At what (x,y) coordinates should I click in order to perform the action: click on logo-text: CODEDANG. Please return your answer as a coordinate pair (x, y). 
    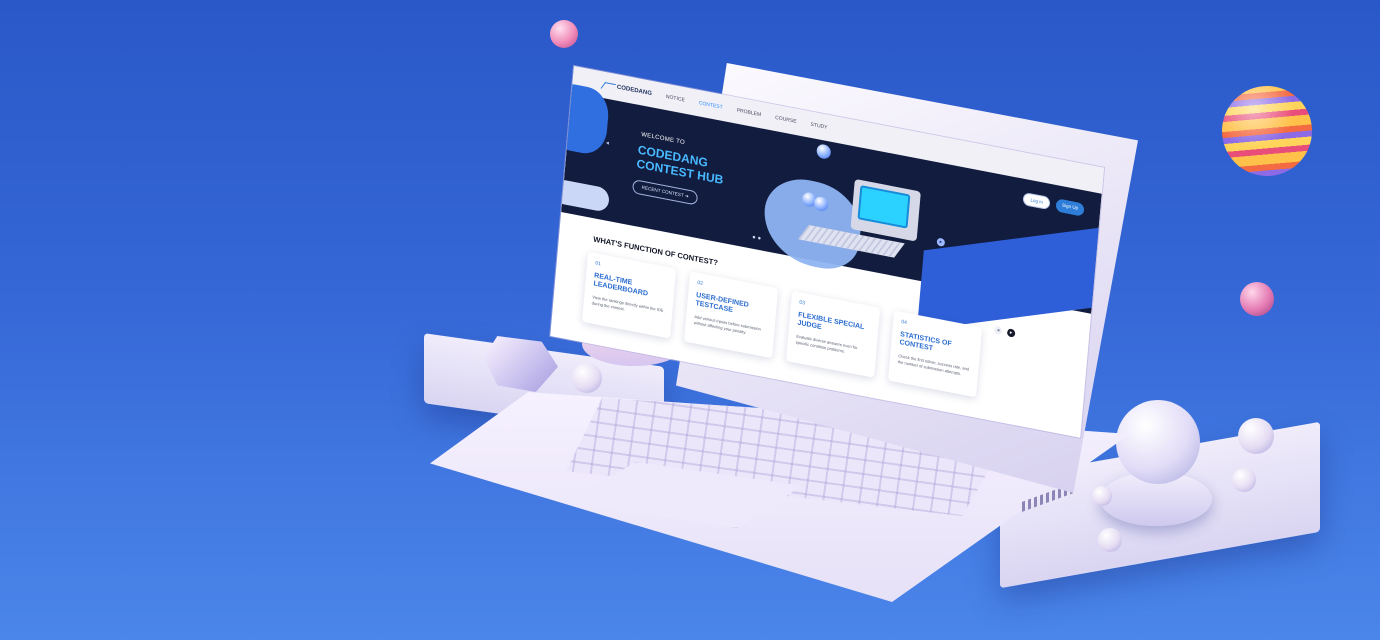
    Looking at the image, I should click on (634, 91).